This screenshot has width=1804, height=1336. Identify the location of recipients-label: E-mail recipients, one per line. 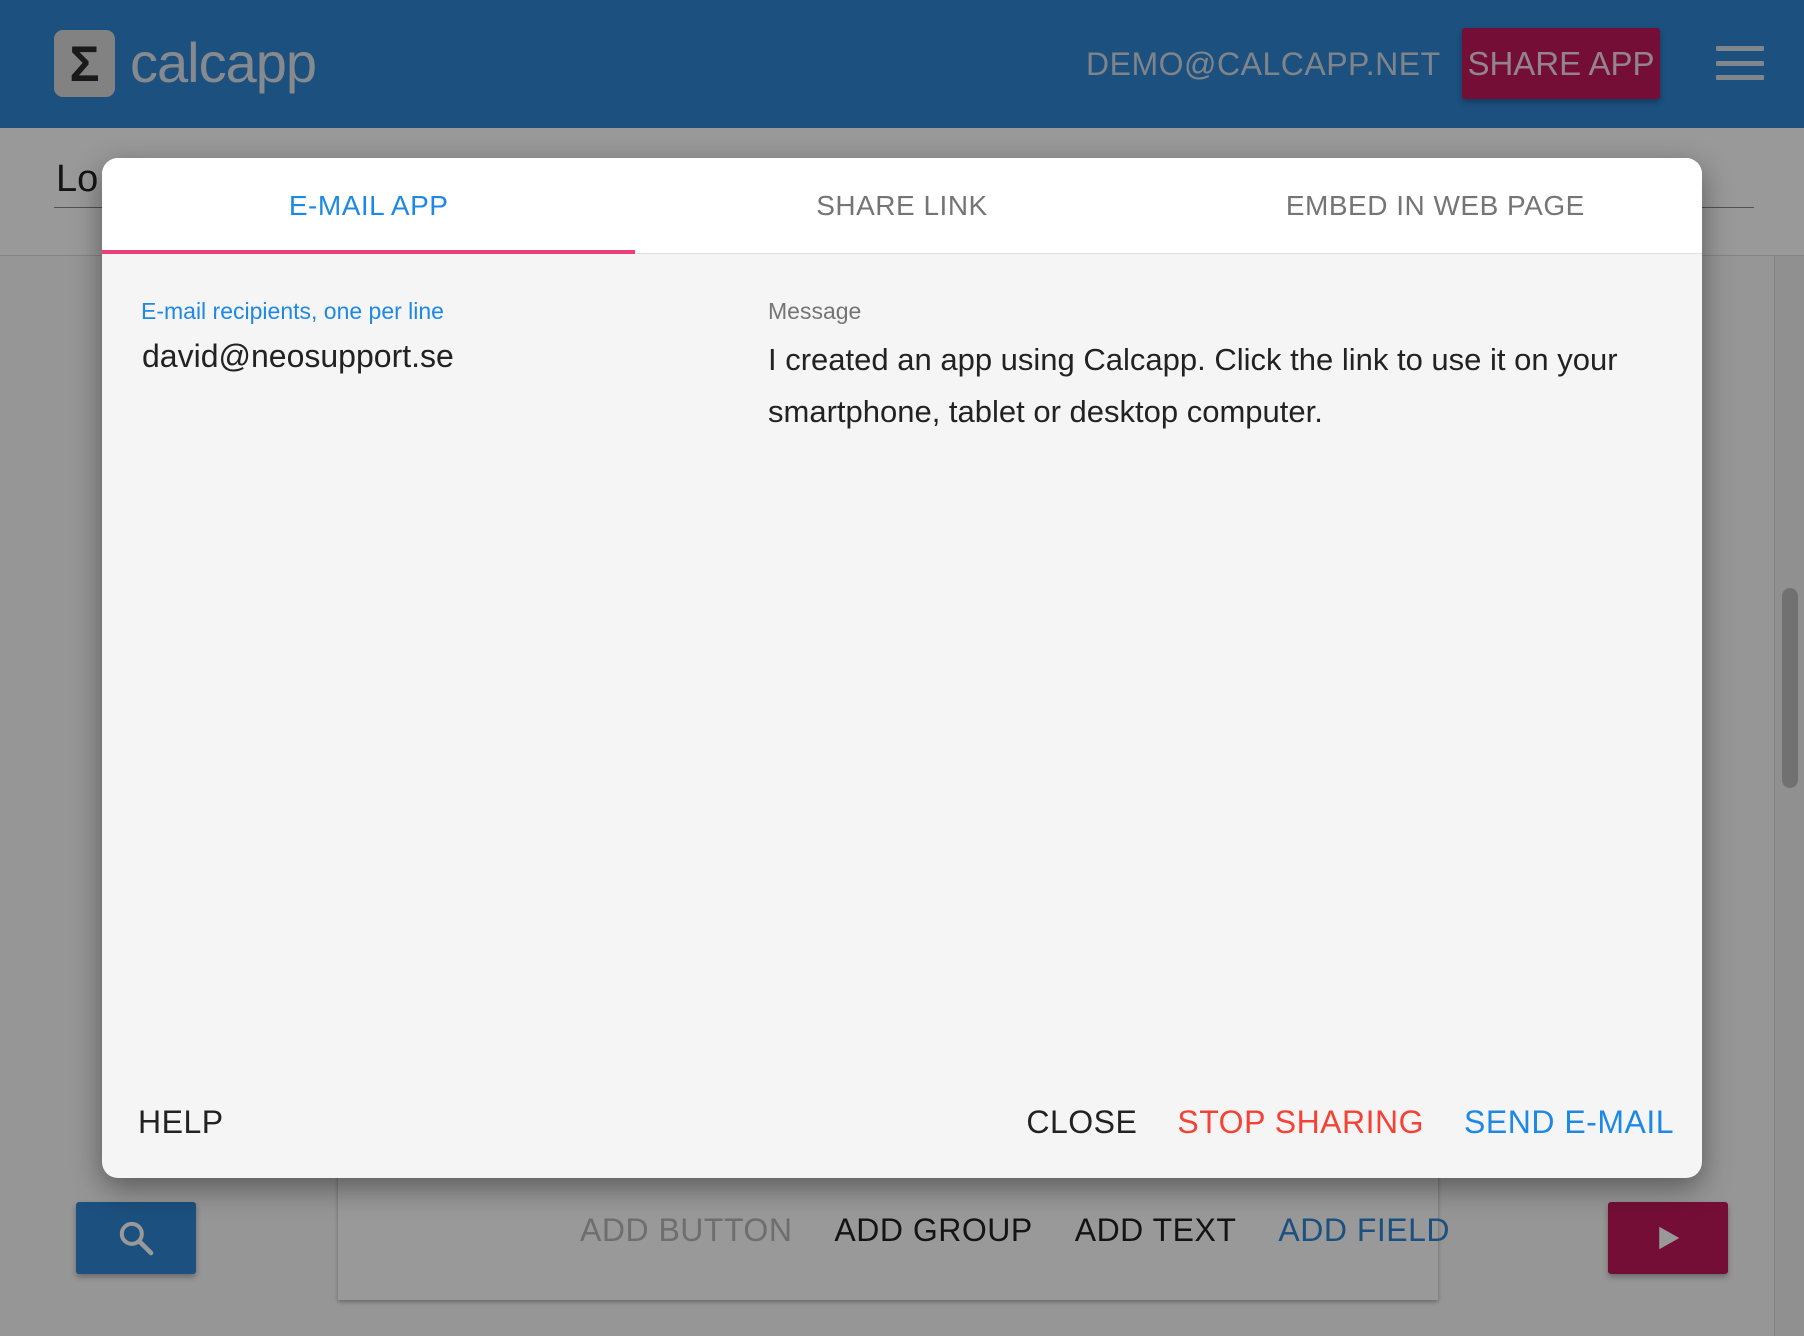
(292, 311).